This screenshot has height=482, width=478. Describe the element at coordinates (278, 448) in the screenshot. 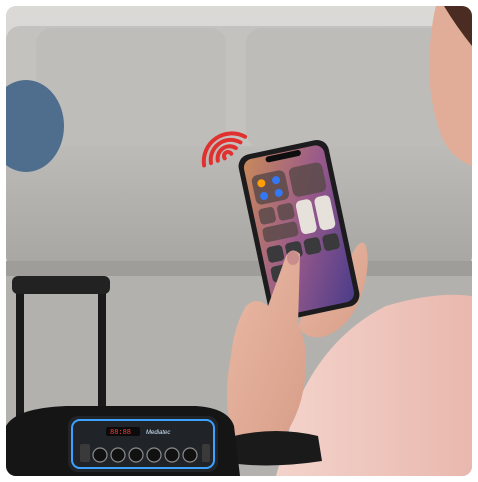

I see `smartwatch` at that location.